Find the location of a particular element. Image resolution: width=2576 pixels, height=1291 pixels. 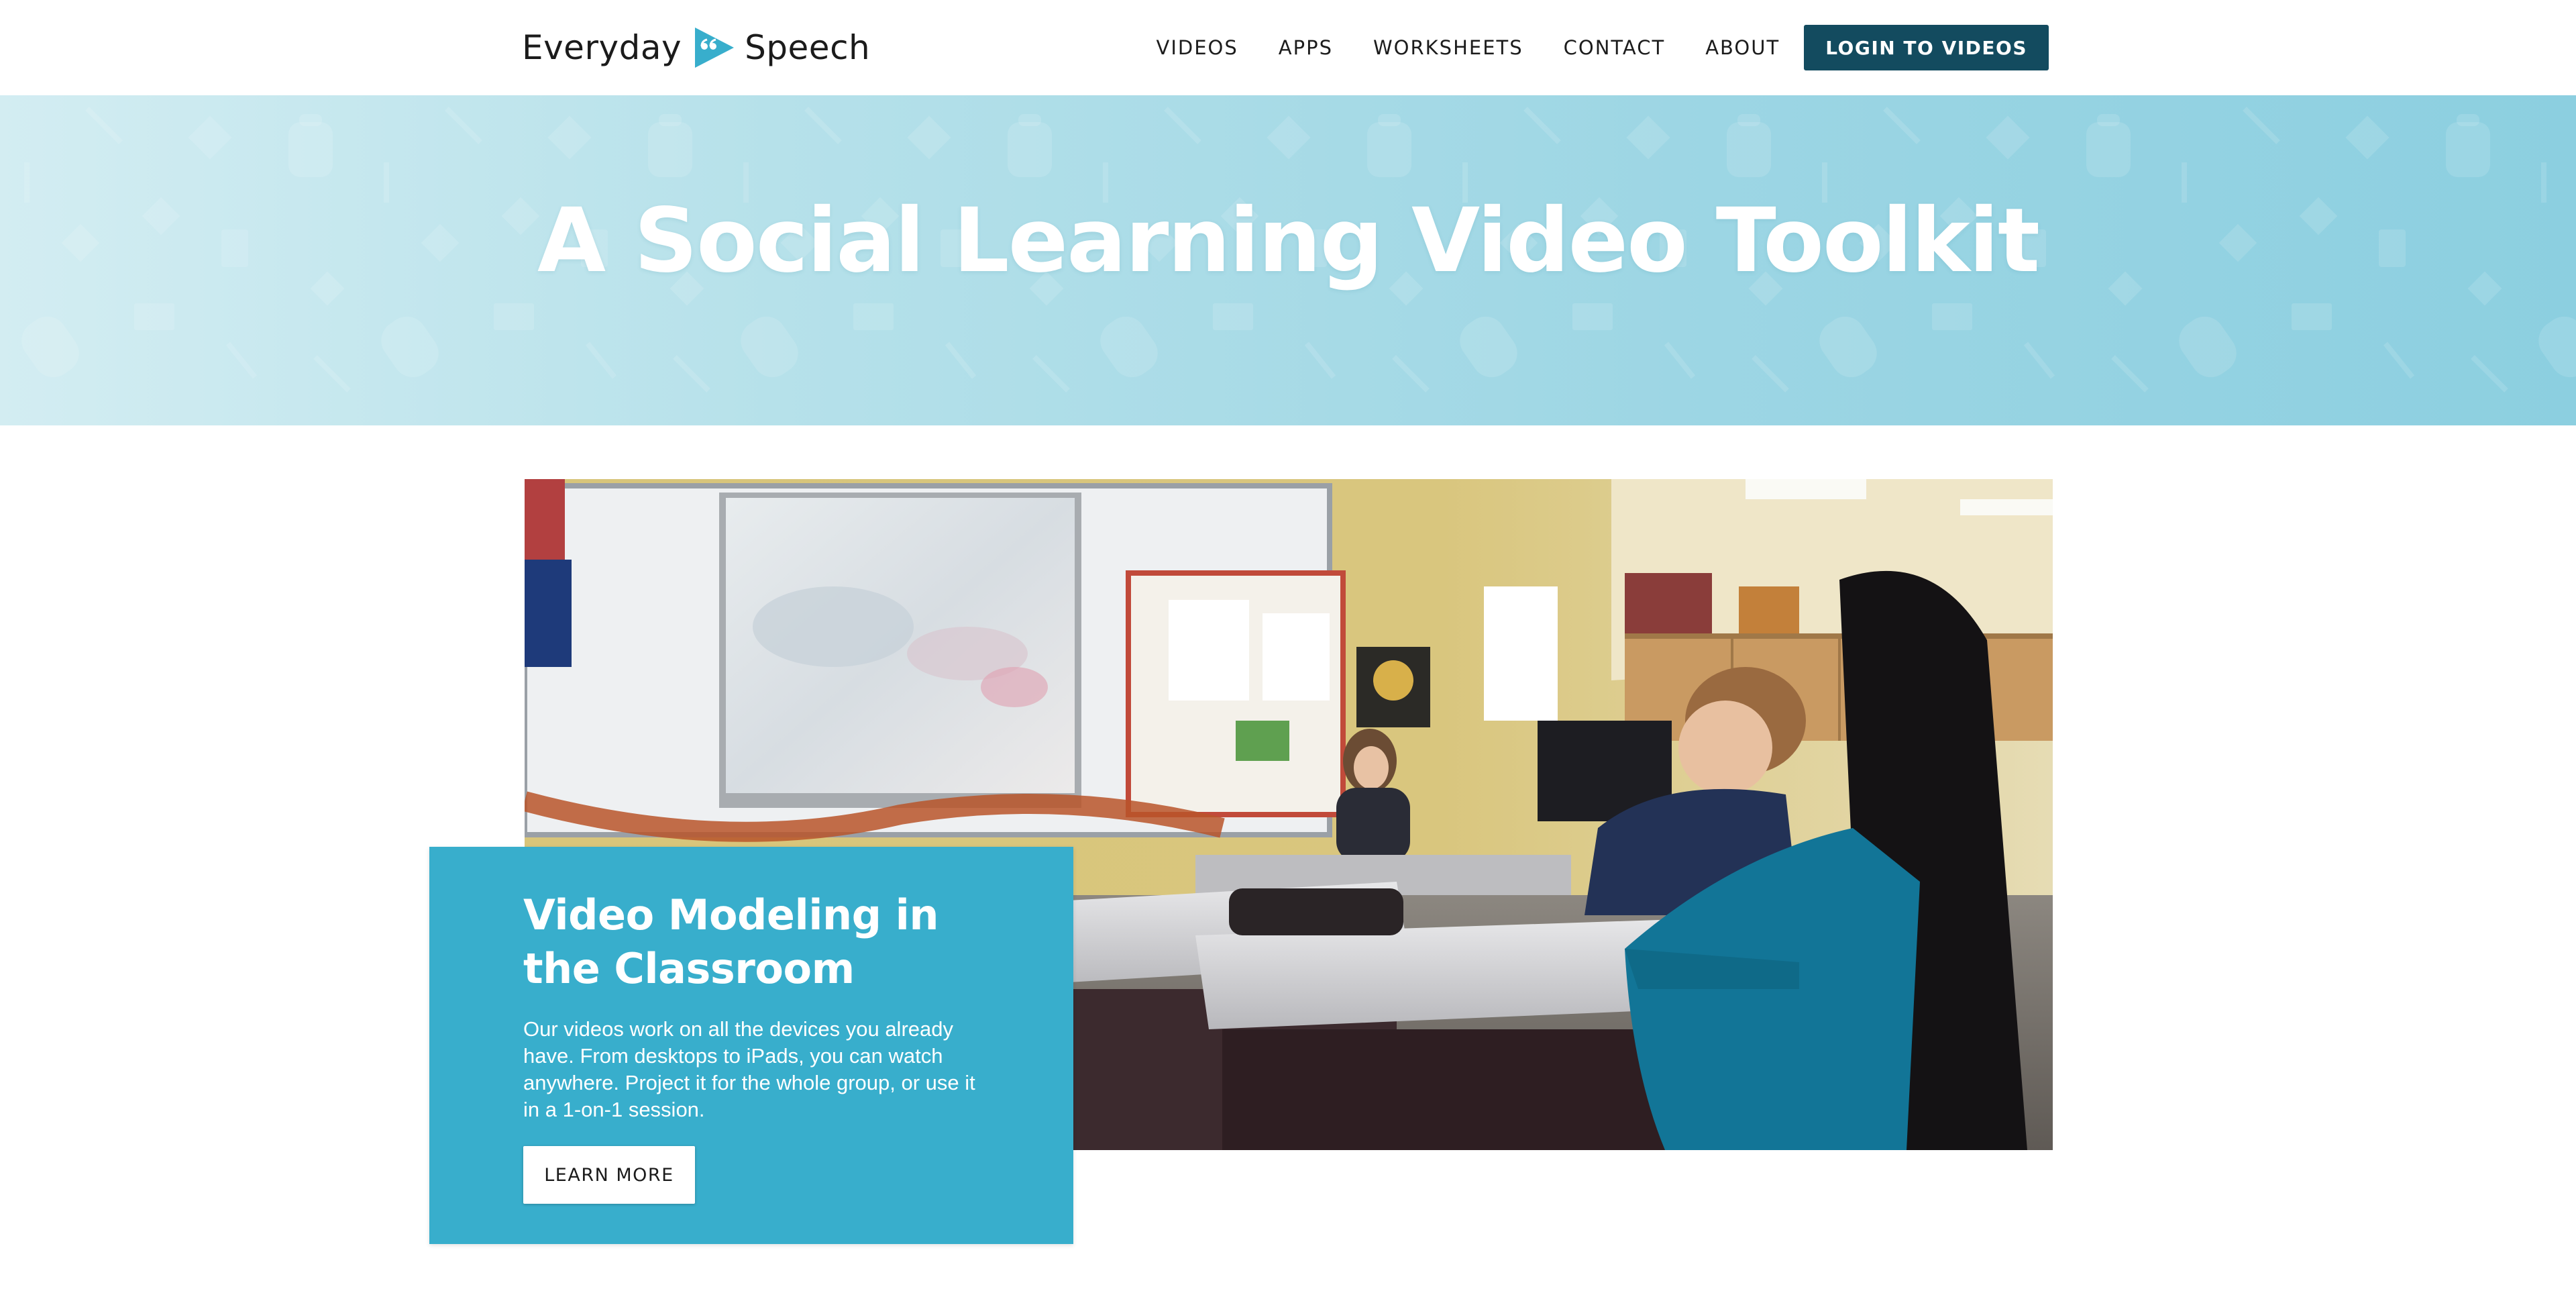

login-to-videos-button: LOGIN TO VIDEOS is located at coordinates (1926, 47).